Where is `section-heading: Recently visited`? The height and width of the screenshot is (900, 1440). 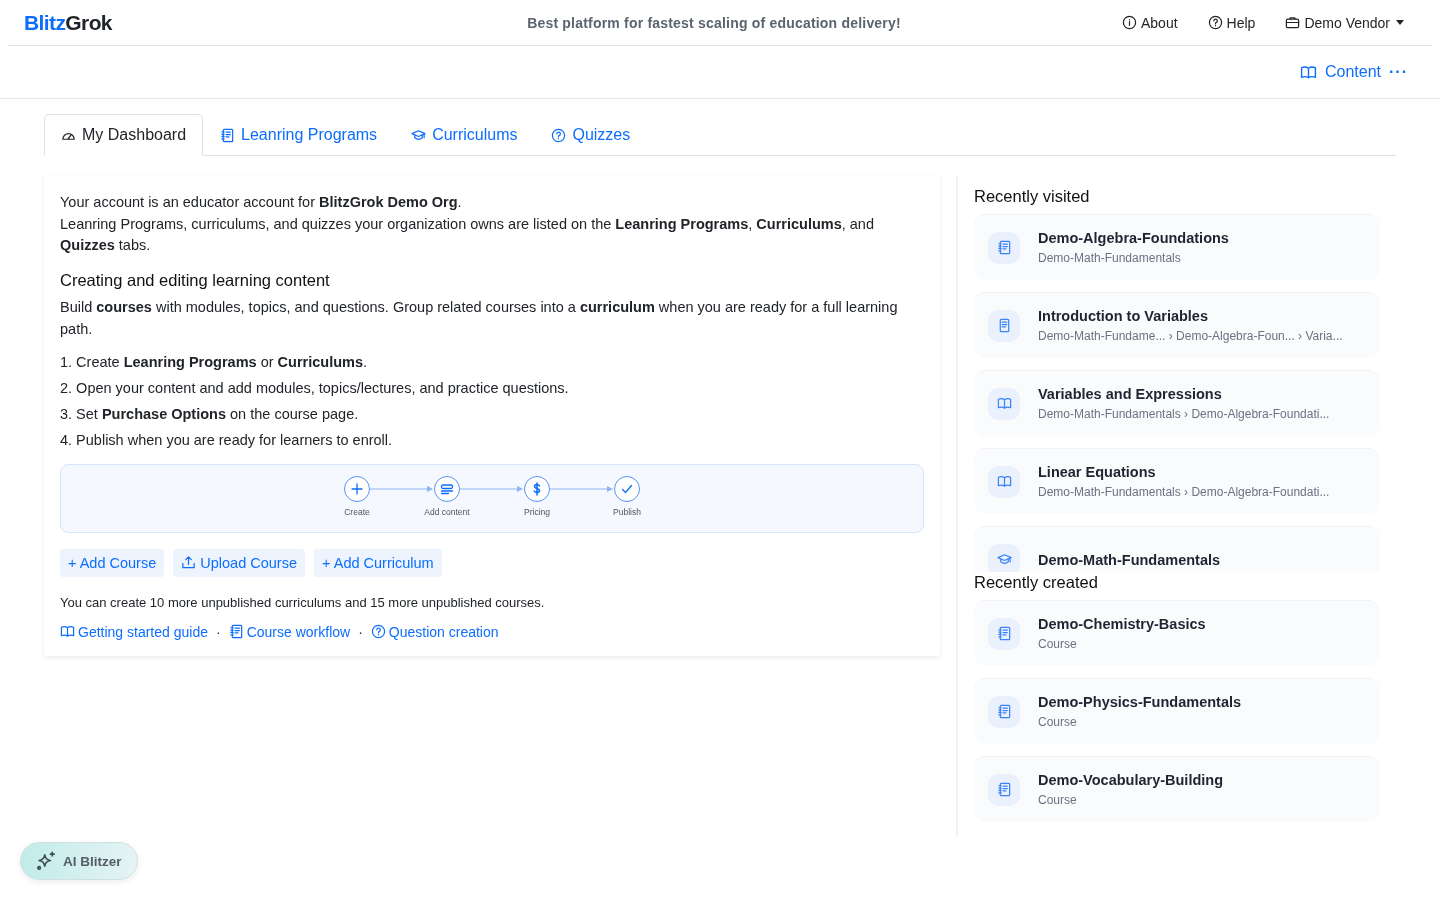
section-heading: Recently visited is located at coordinates (1032, 196).